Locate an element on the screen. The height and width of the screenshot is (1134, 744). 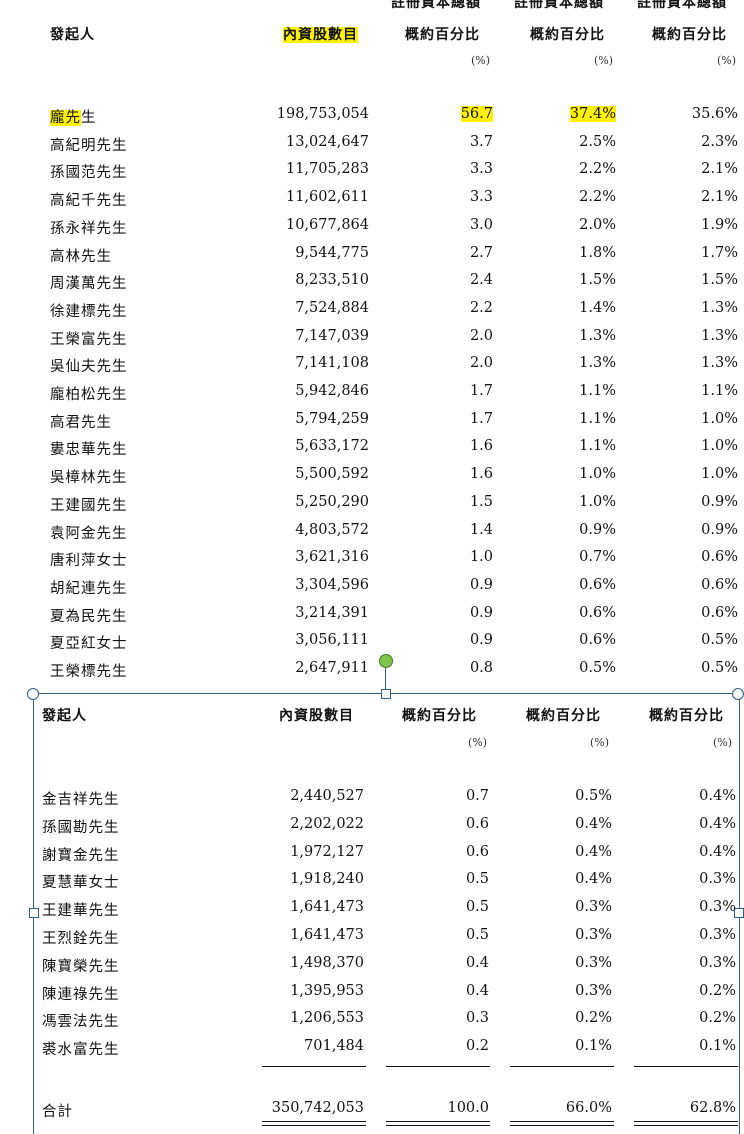
row-name: 孫國范先生 is located at coordinates (89, 173).